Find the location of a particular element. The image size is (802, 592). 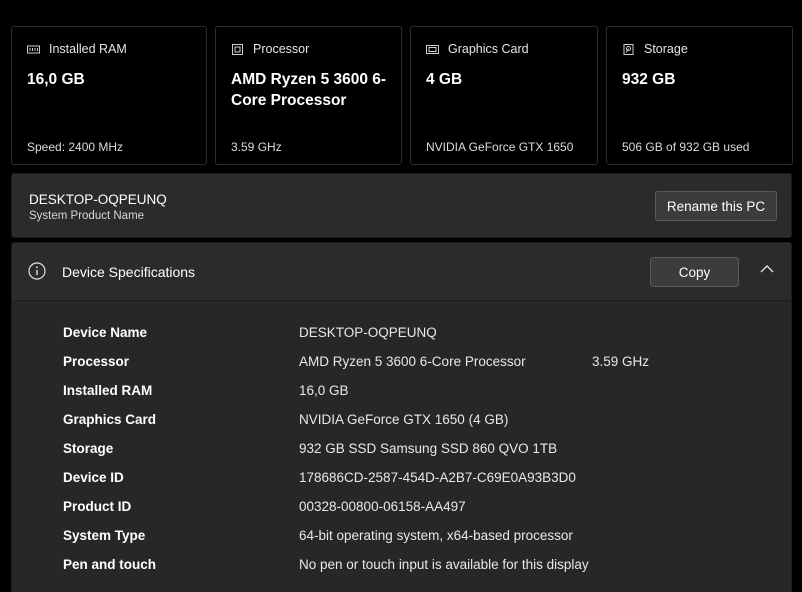

info-icon is located at coordinates (37, 271).